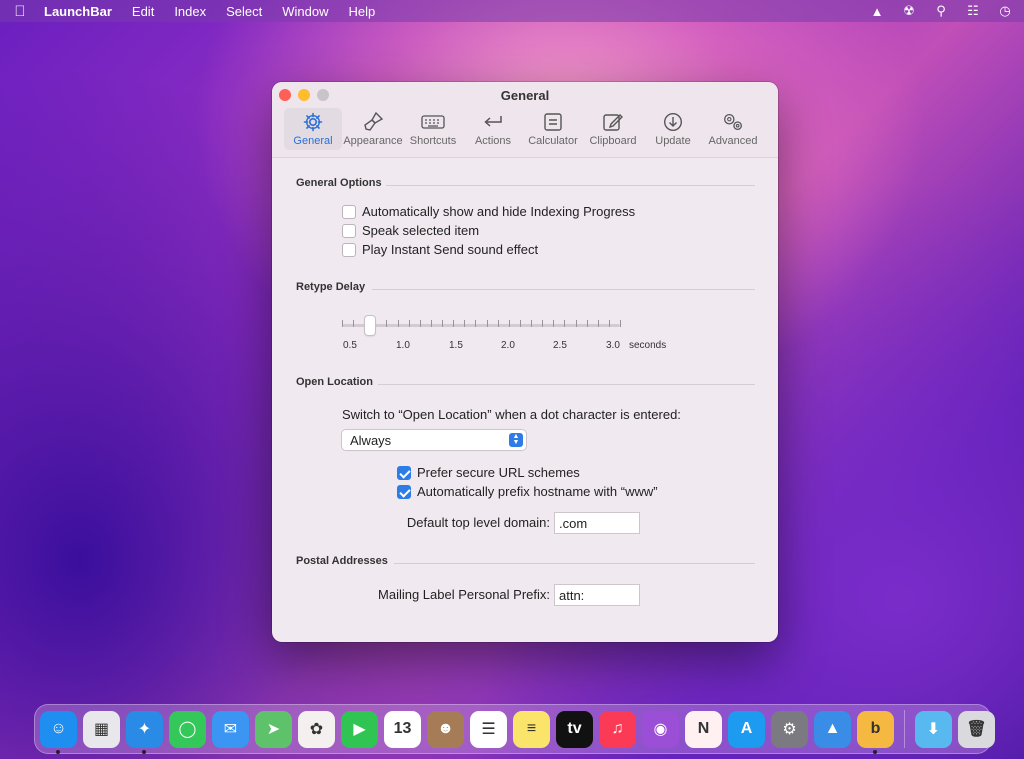 The width and height of the screenshot is (1024, 759). What do you see at coordinates (433, 122) in the screenshot?
I see `keyboard-icon` at bounding box center [433, 122].